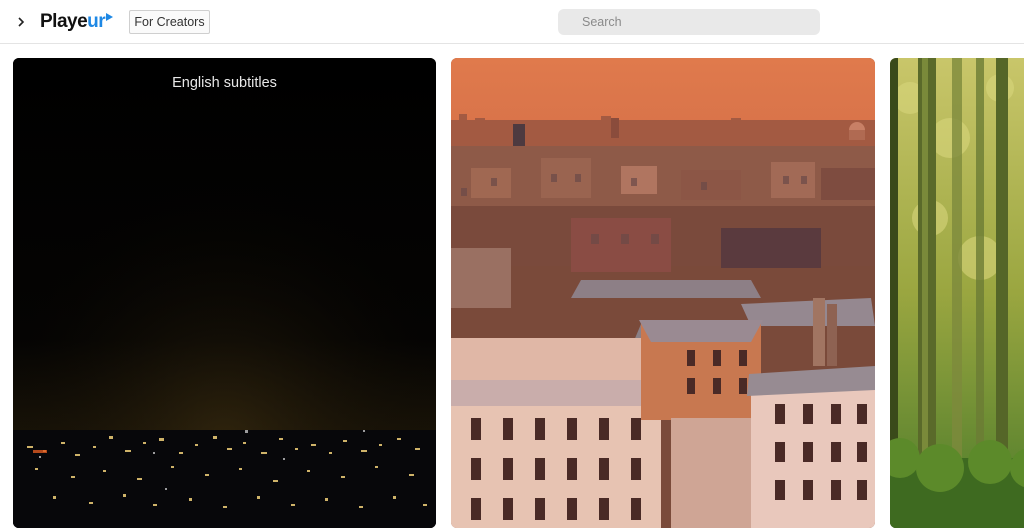 This screenshot has height=528, width=1024. I want to click on logo-text: Playe, so click(64, 21).